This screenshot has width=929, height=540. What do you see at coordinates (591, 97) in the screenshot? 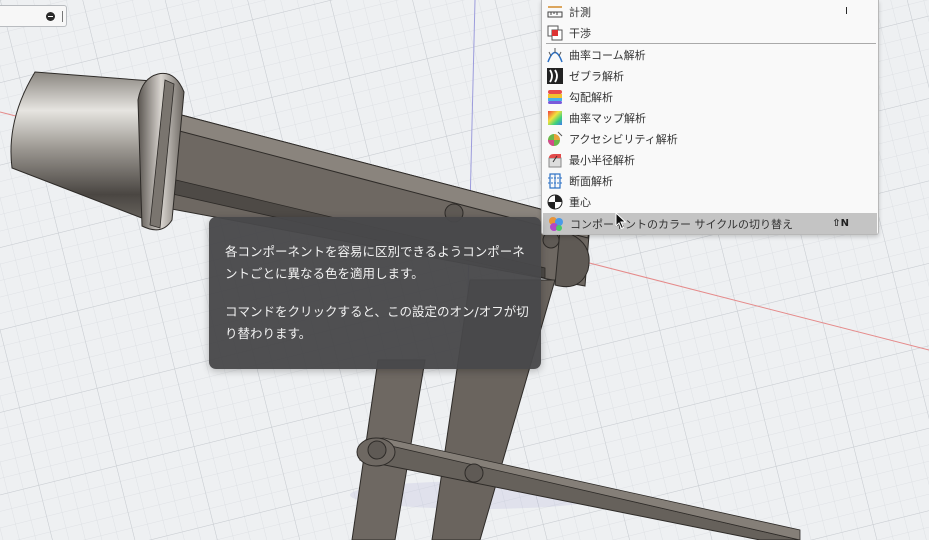
I see `menu-item-label: 勾配解析` at bounding box center [591, 97].